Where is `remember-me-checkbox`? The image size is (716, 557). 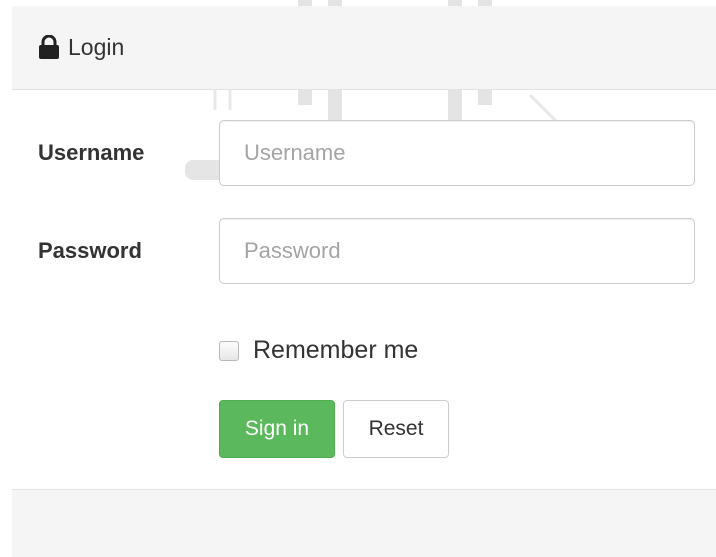
remember-me-checkbox is located at coordinates (229, 350).